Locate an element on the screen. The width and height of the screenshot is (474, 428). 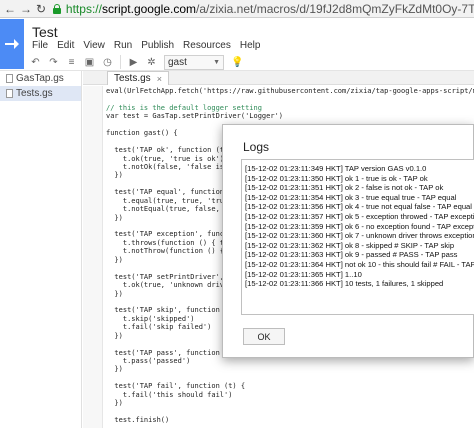
code-line: test('TAP fail', function (t) { is located at coordinates (176, 386).